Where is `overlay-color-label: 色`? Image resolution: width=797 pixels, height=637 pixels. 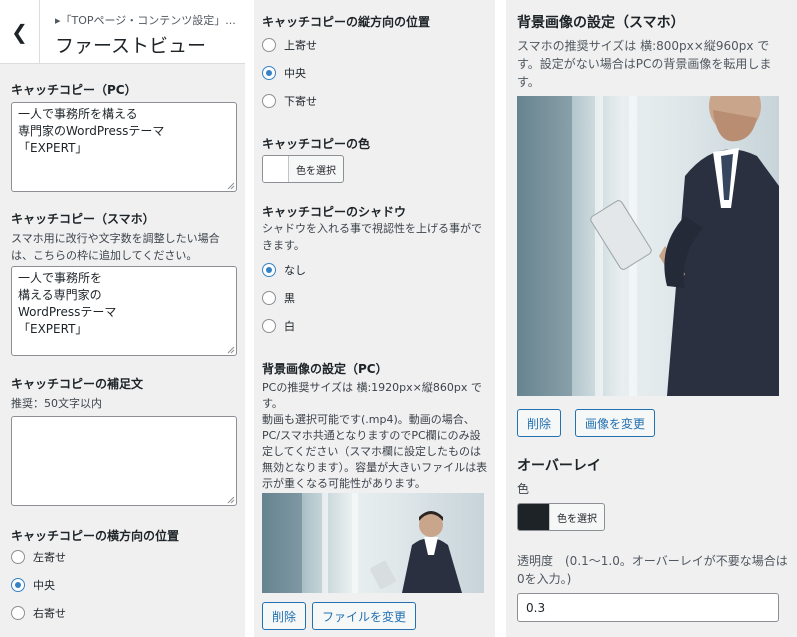
overlay-color-label: 色 is located at coordinates (523, 489).